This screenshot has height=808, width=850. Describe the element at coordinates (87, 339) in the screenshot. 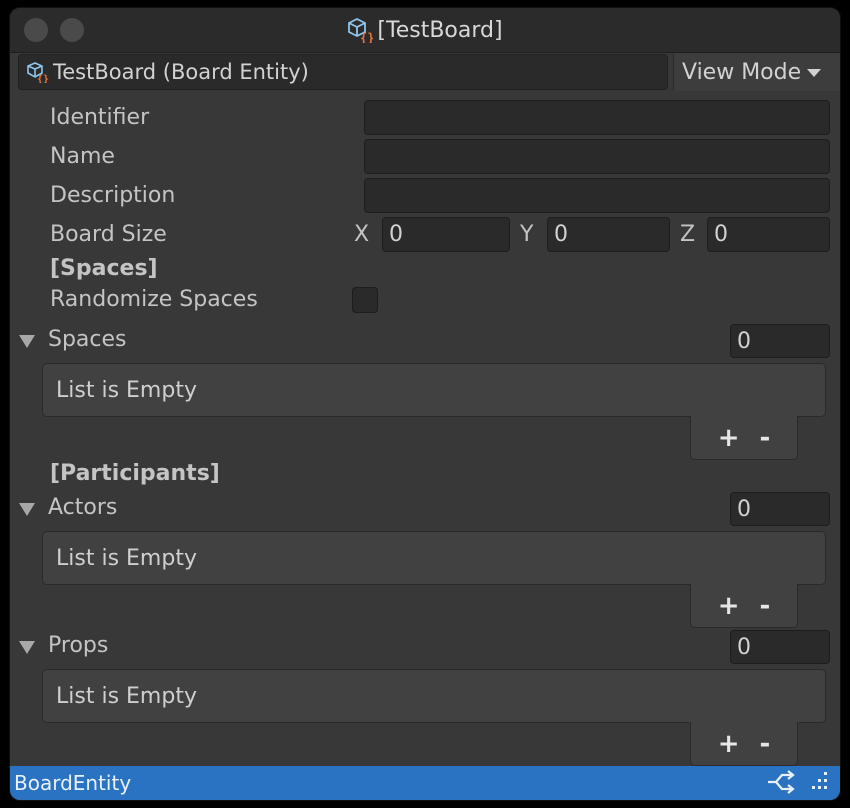

I see `spaces-list-label: Spaces` at that location.